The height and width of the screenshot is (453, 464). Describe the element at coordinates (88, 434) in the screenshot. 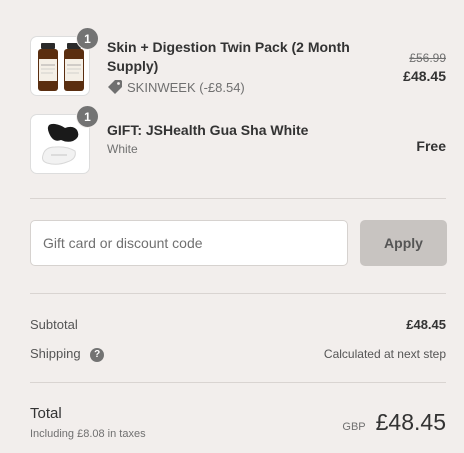

I see `tax-note: Including £8.08 in taxes` at that location.